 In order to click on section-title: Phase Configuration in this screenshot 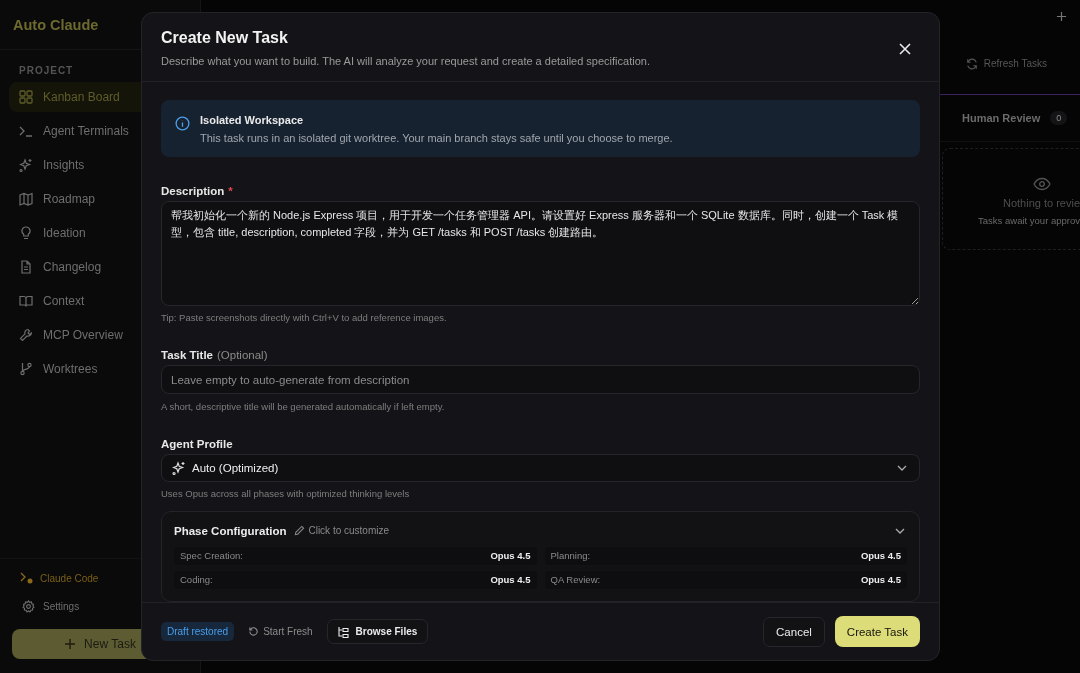, I will do `click(230, 531)`.